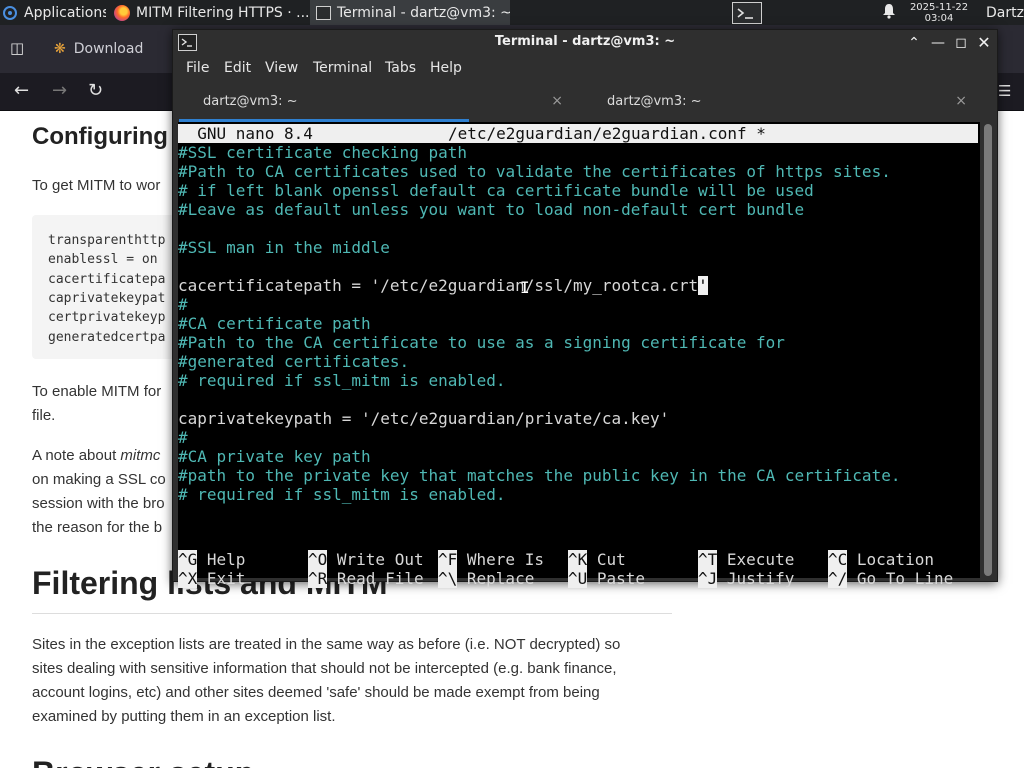 This screenshot has height=768, width=1024. What do you see at coordinates (323, 12) in the screenshot?
I see `terminal-icon` at bounding box center [323, 12].